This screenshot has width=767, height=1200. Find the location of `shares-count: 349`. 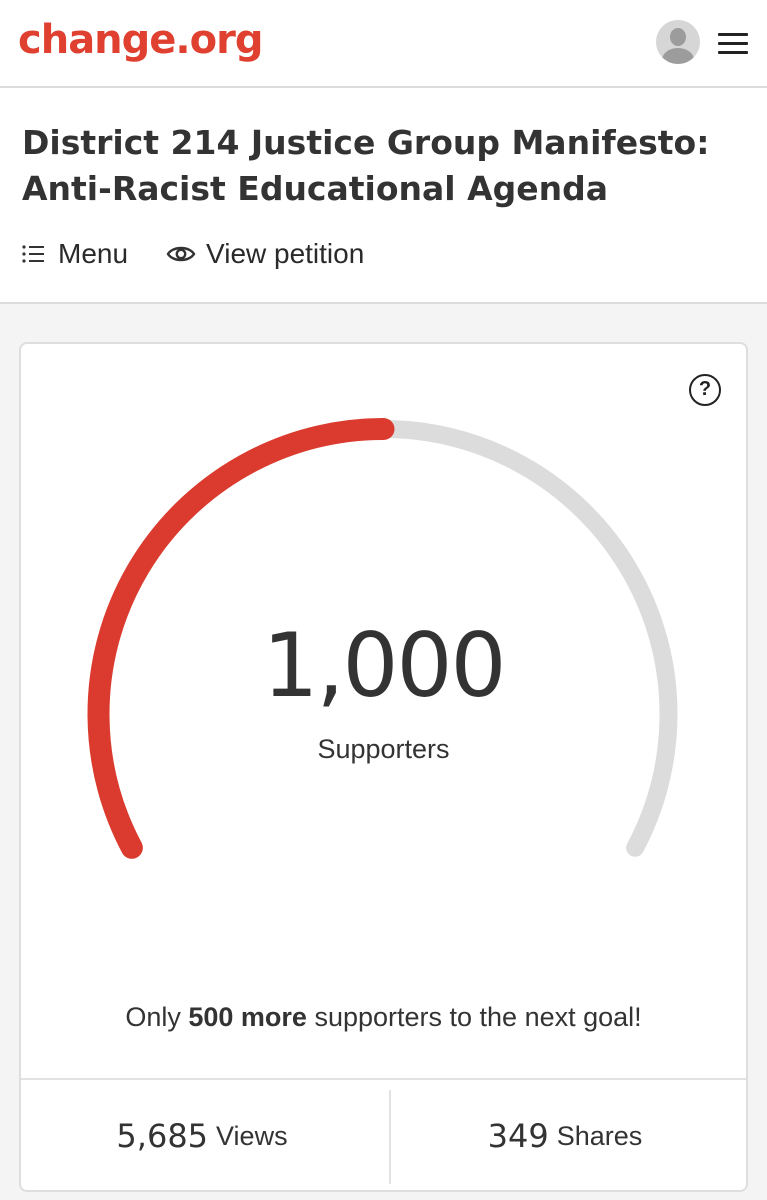

shares-count: 349 is located at coordinates (518, 1136).